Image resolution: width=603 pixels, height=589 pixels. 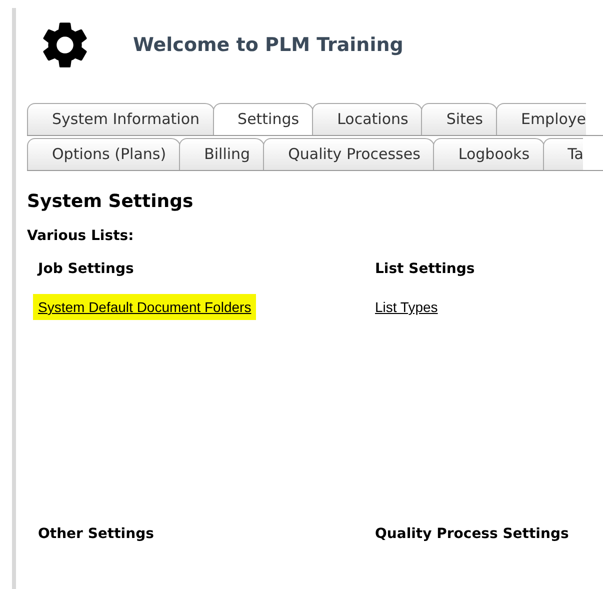 What do you see at coordinates (86, 269) in the screenshot?
I see `column-heading: Job Settings` at bounding box center [86, 269].